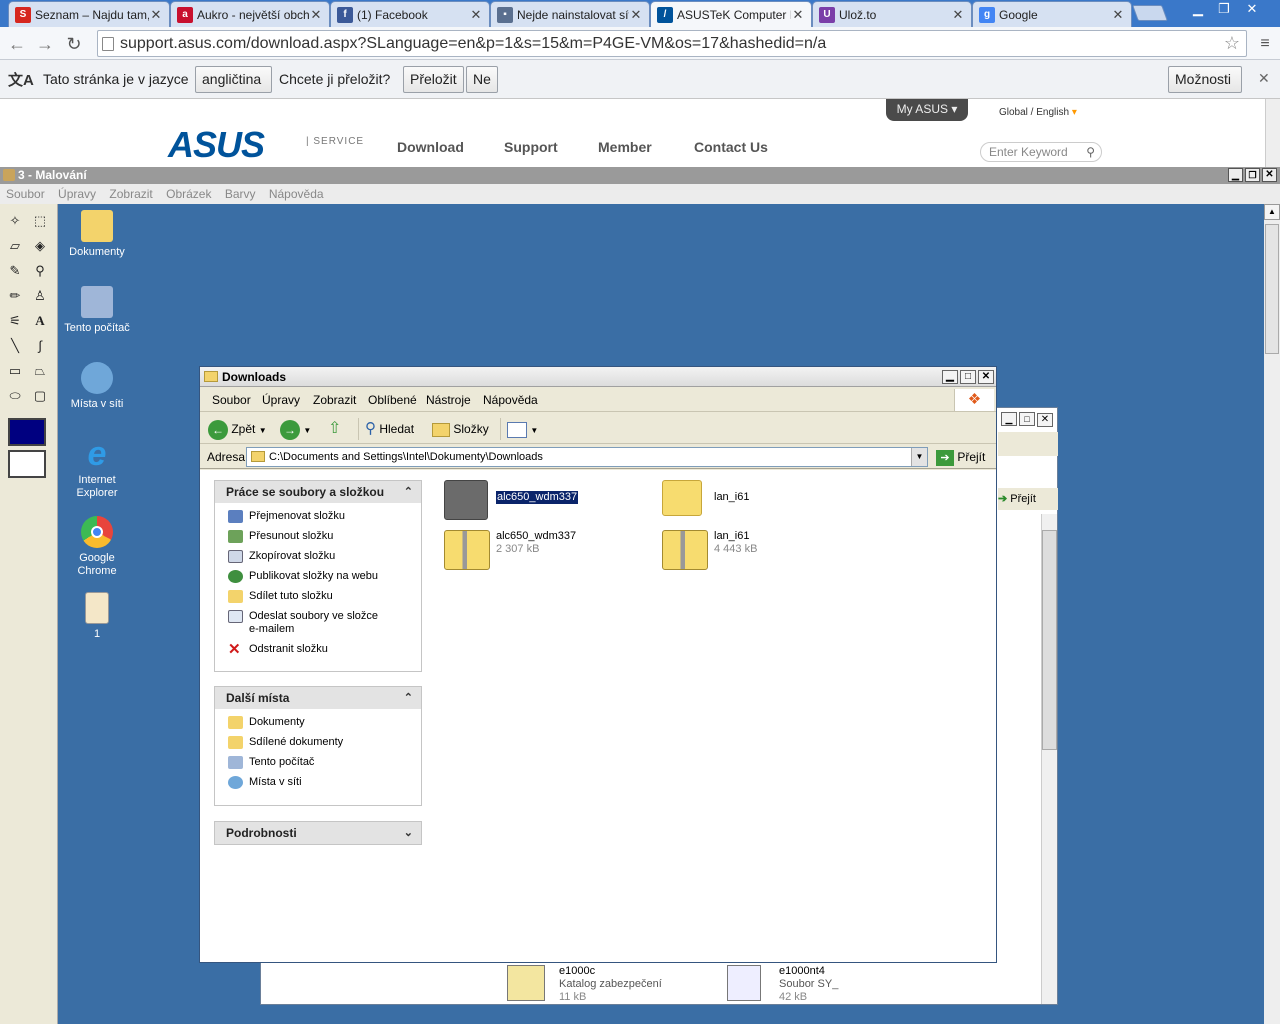 The height and width of the screenshot is (1024, 1280). What do you see at coordinates (15, 271) in the screenshot?
I see `color-picker-icon: ✎` at bounding box center [15, 271].